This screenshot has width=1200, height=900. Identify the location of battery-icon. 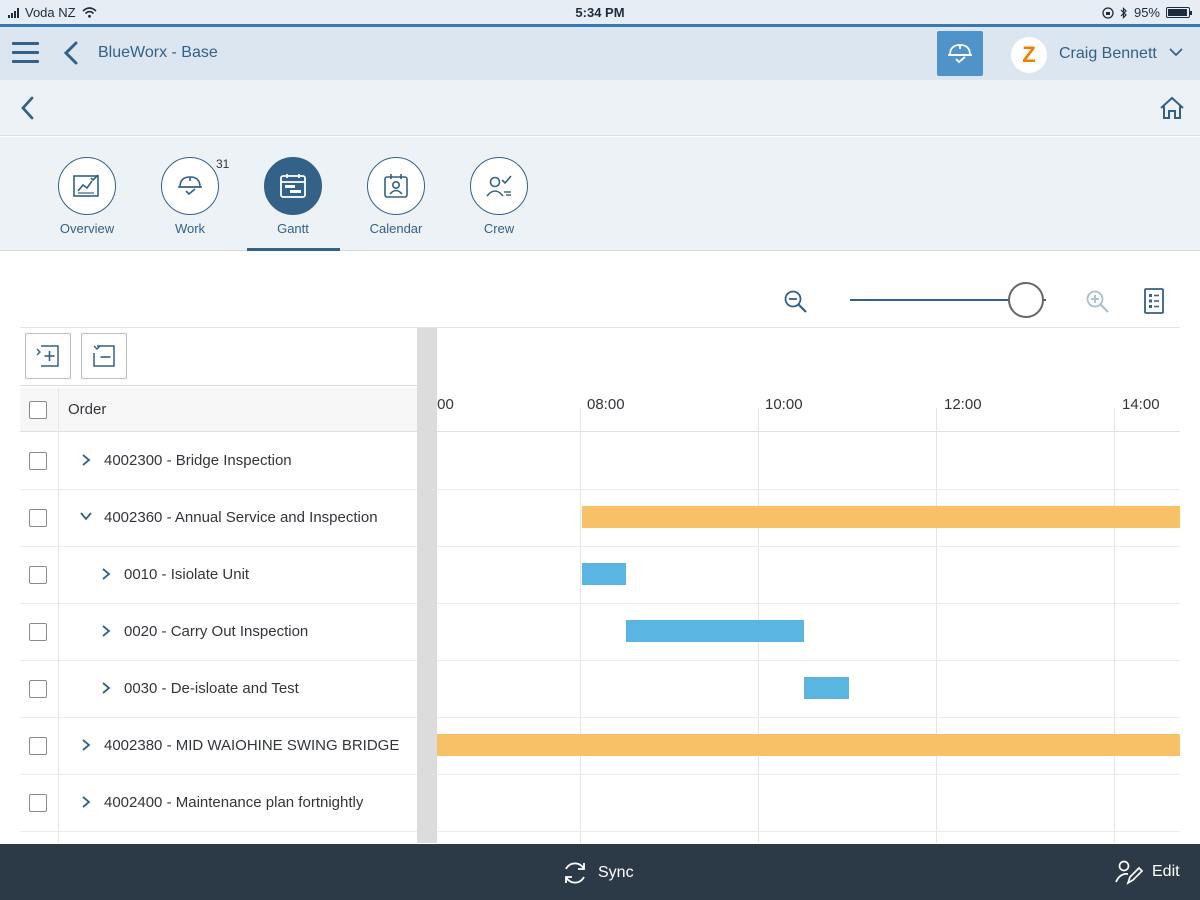
(1179, 12).